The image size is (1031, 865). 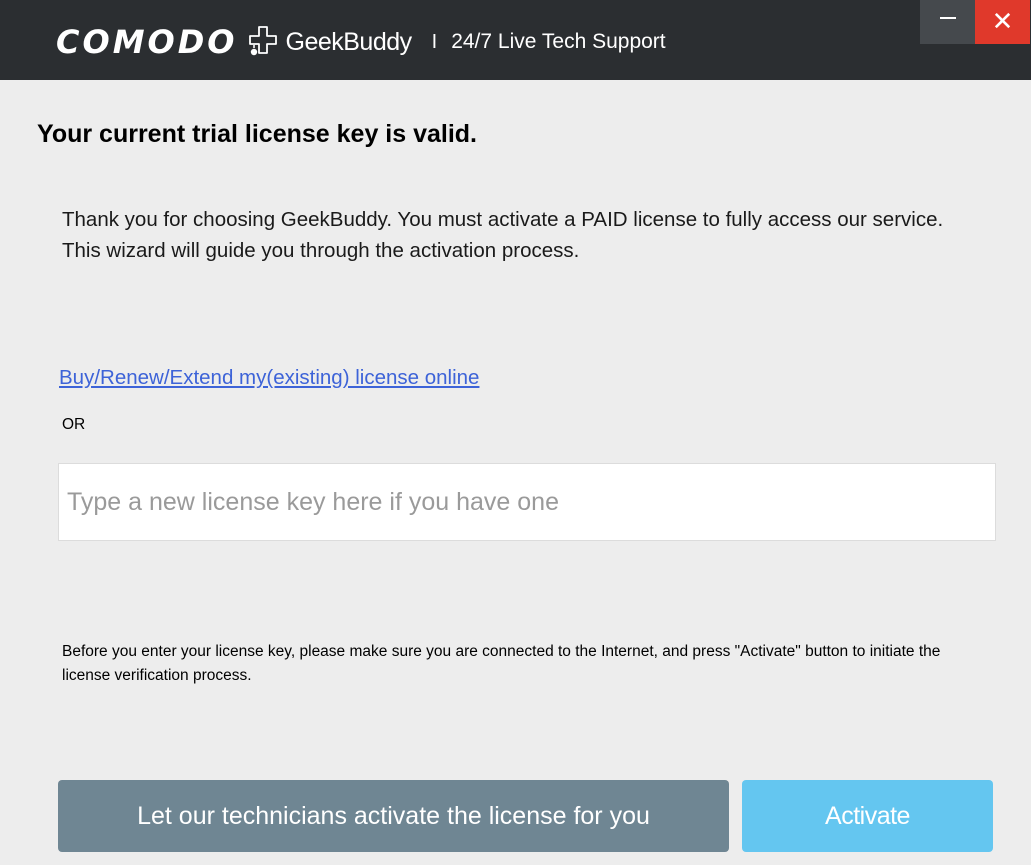 What do you see at coordinates (349, 41) in the screenshot?
I see `geekbuddy-brand: GeekBuddy` at bounding box center [349, 41].